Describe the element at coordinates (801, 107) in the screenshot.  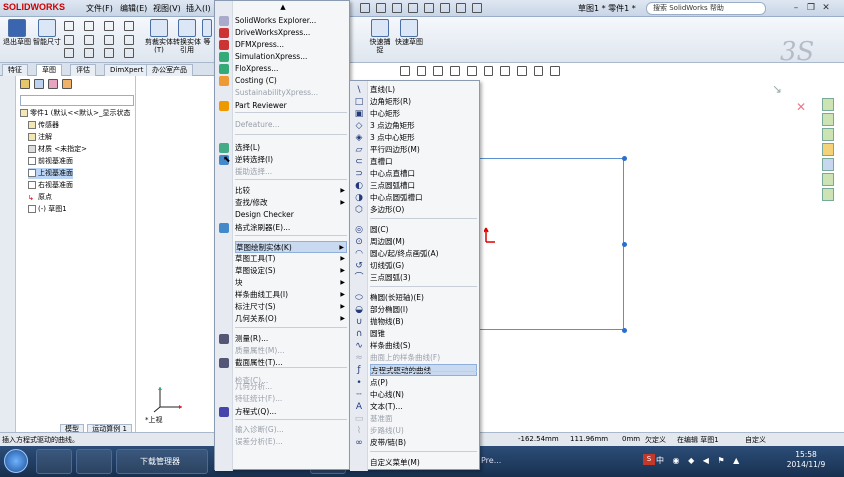
I see `cancel-corner-icon: ✕` at that location.